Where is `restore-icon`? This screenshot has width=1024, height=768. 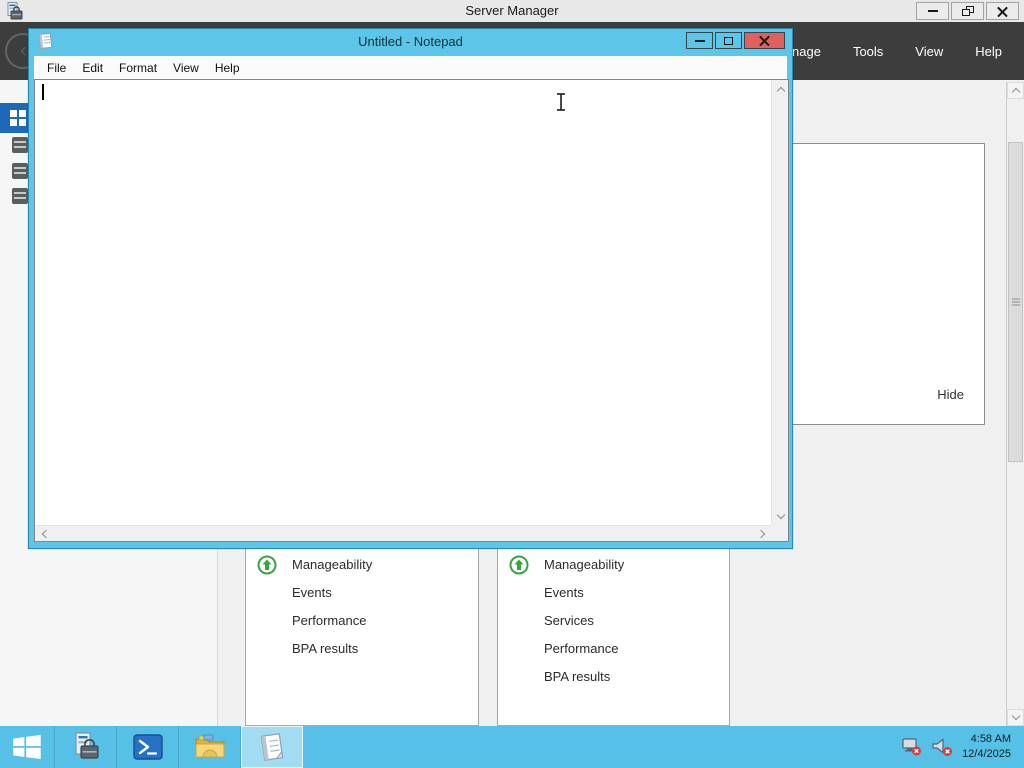
restore-icon is located at coordinates (967, 11).